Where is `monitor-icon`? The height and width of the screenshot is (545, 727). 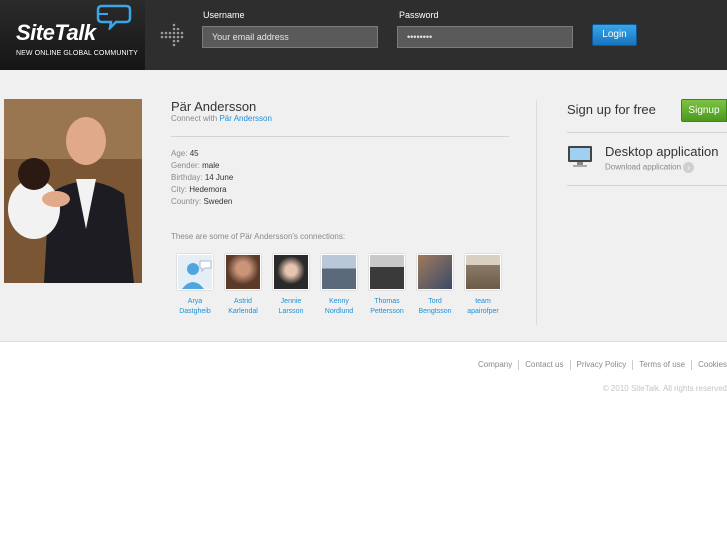 monitor-icon is located at coordinates (580, 156).